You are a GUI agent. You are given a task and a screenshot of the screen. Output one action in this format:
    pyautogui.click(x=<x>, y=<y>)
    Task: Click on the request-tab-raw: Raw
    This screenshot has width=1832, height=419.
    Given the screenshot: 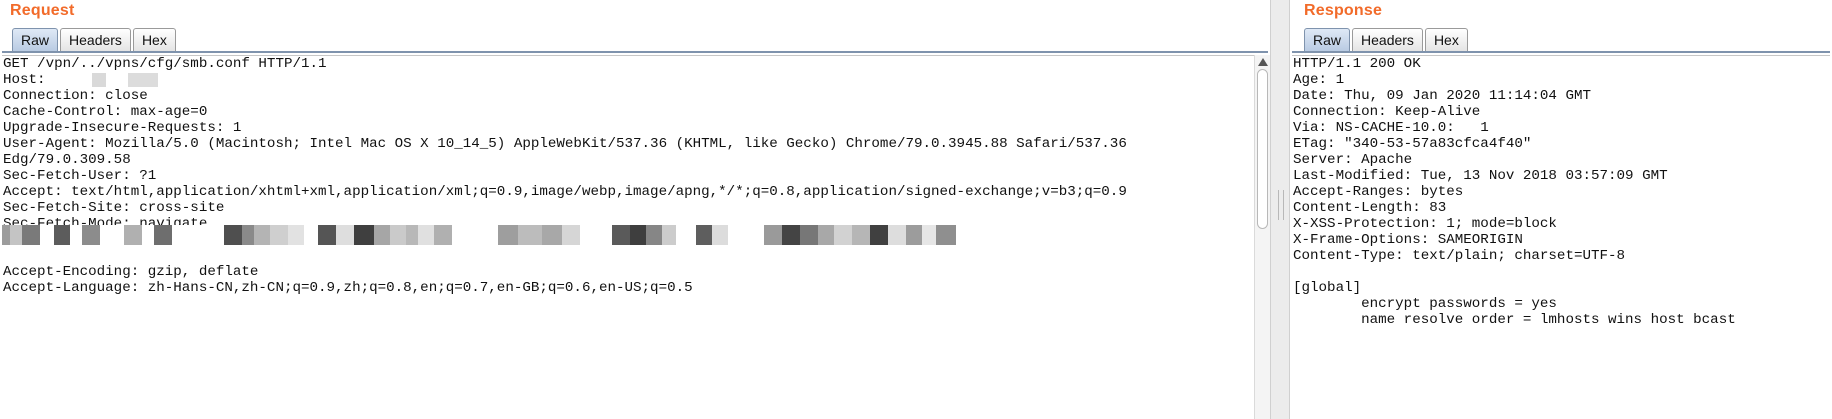 What is the action you would take?
    pyautogui.click(x=35, y=39)
    